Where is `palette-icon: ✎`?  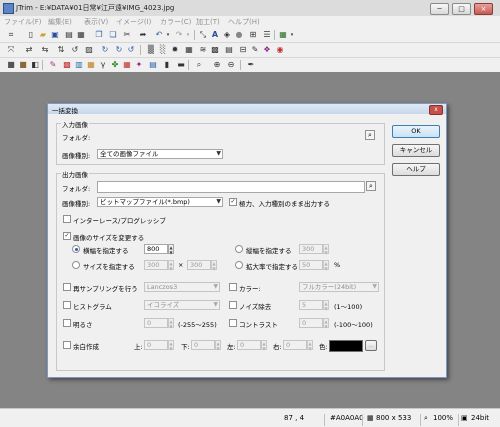
palette-icon: ✎ is located at coordinates (53, 65).